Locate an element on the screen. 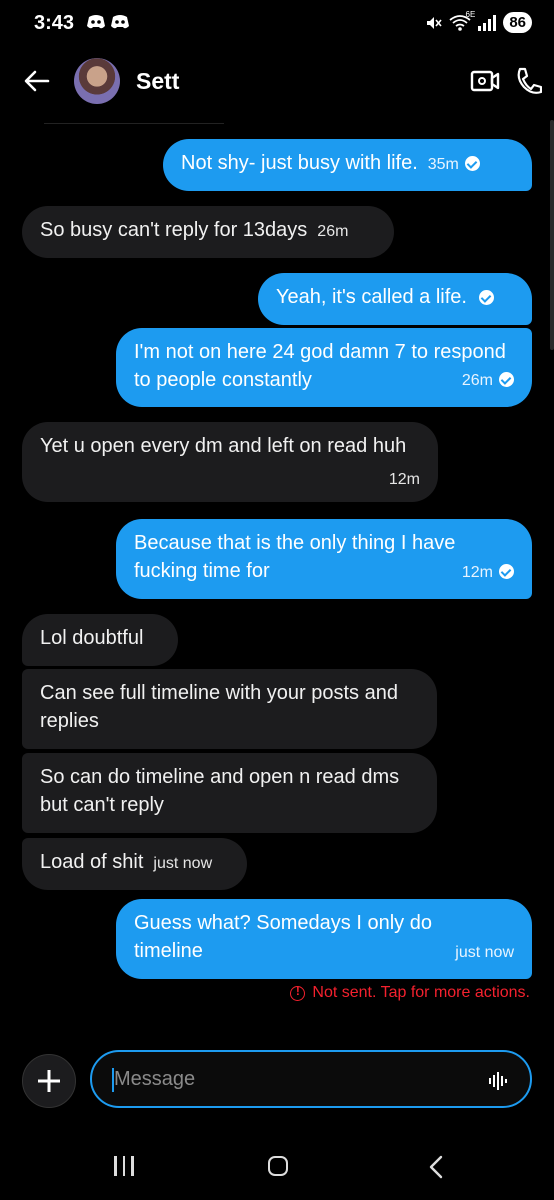  message-text: Not shy- just busy with life. is located at coordinates (299, 163).